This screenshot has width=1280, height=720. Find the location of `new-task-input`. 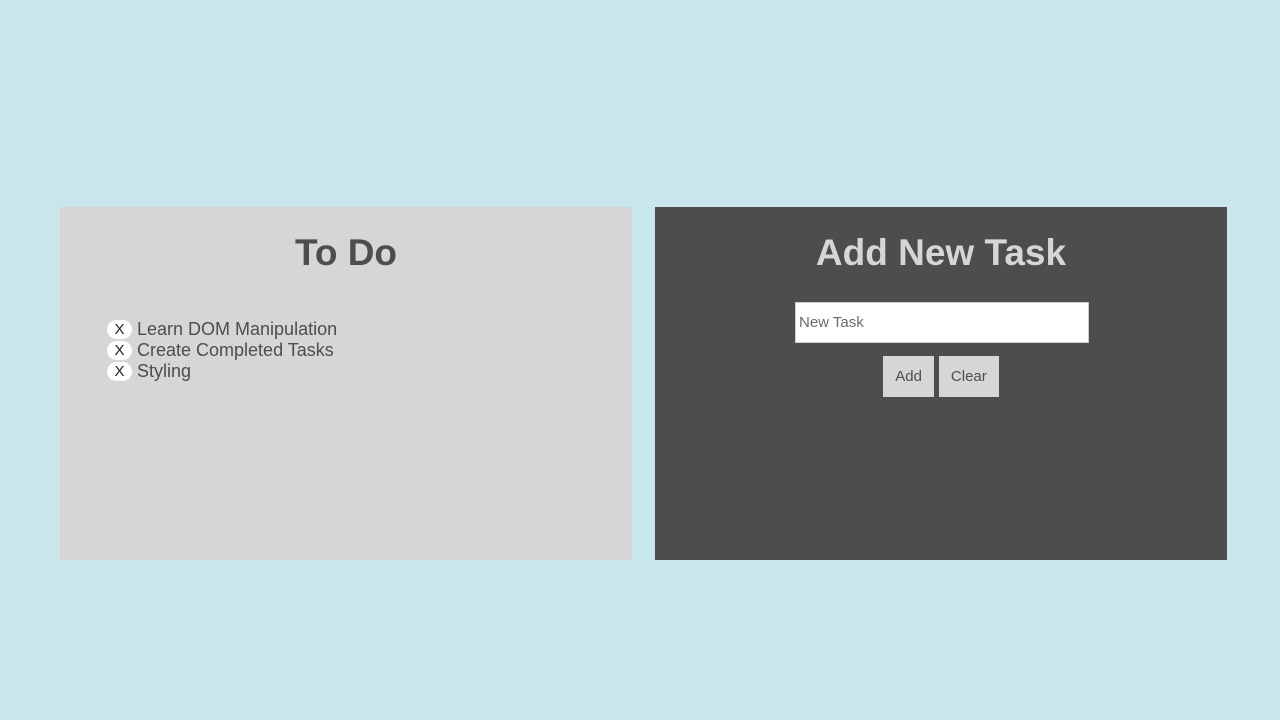

new-task-input is located at coordinates (942, 322).